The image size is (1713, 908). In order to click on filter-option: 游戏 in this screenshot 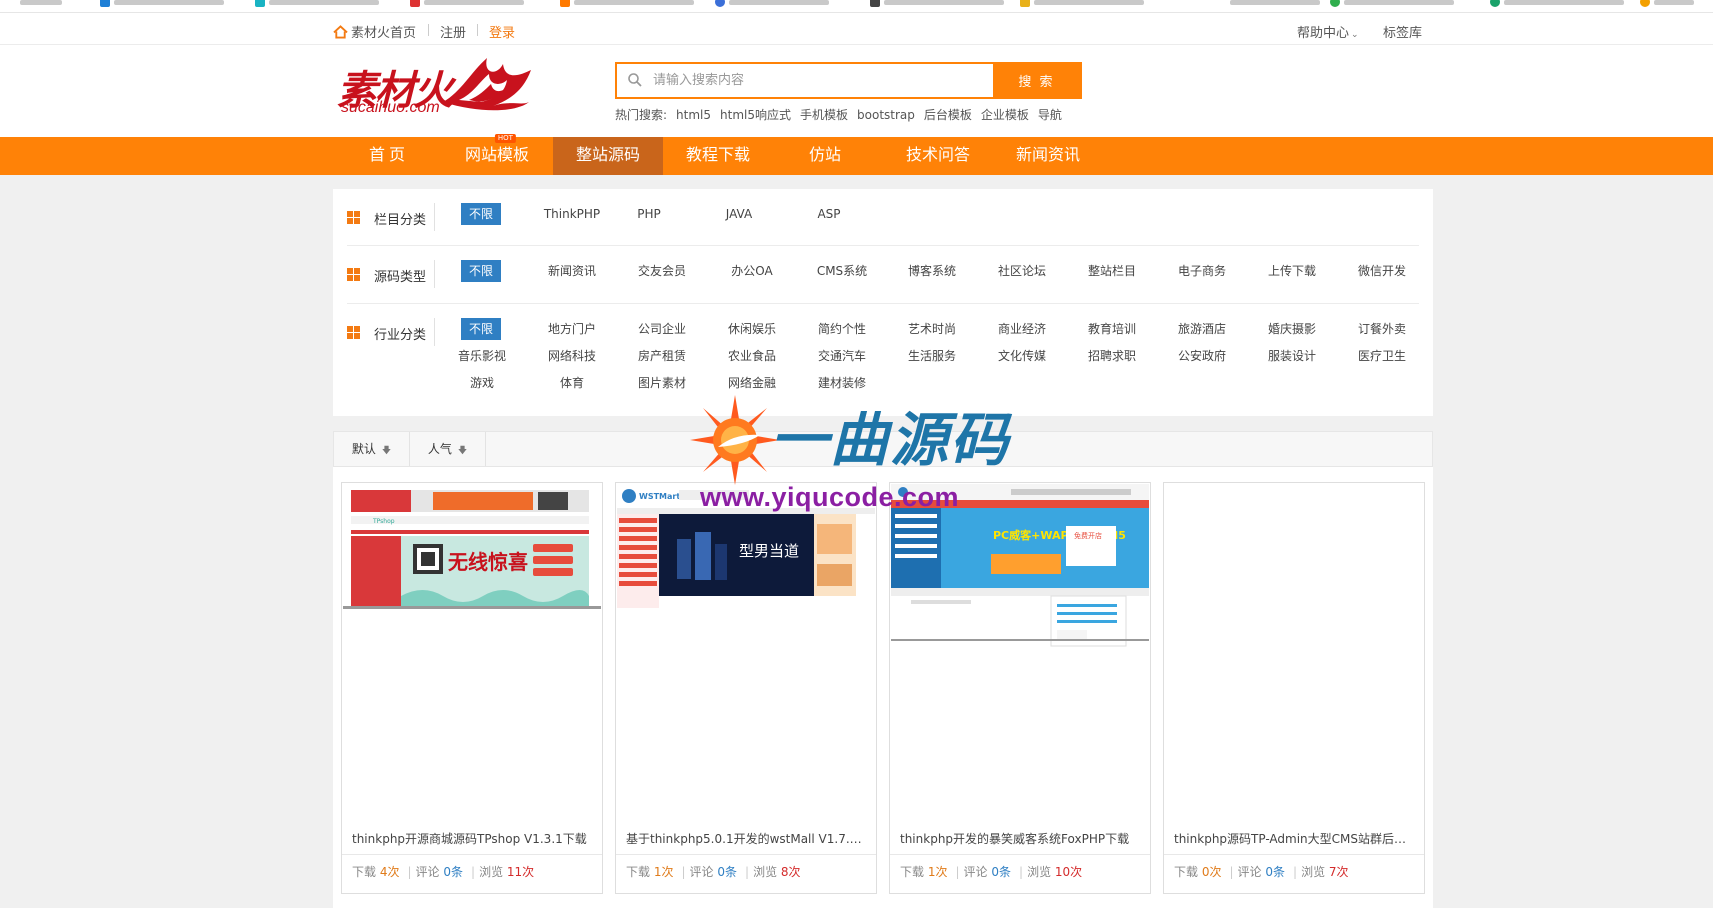, I will do `click(482, 383)`.